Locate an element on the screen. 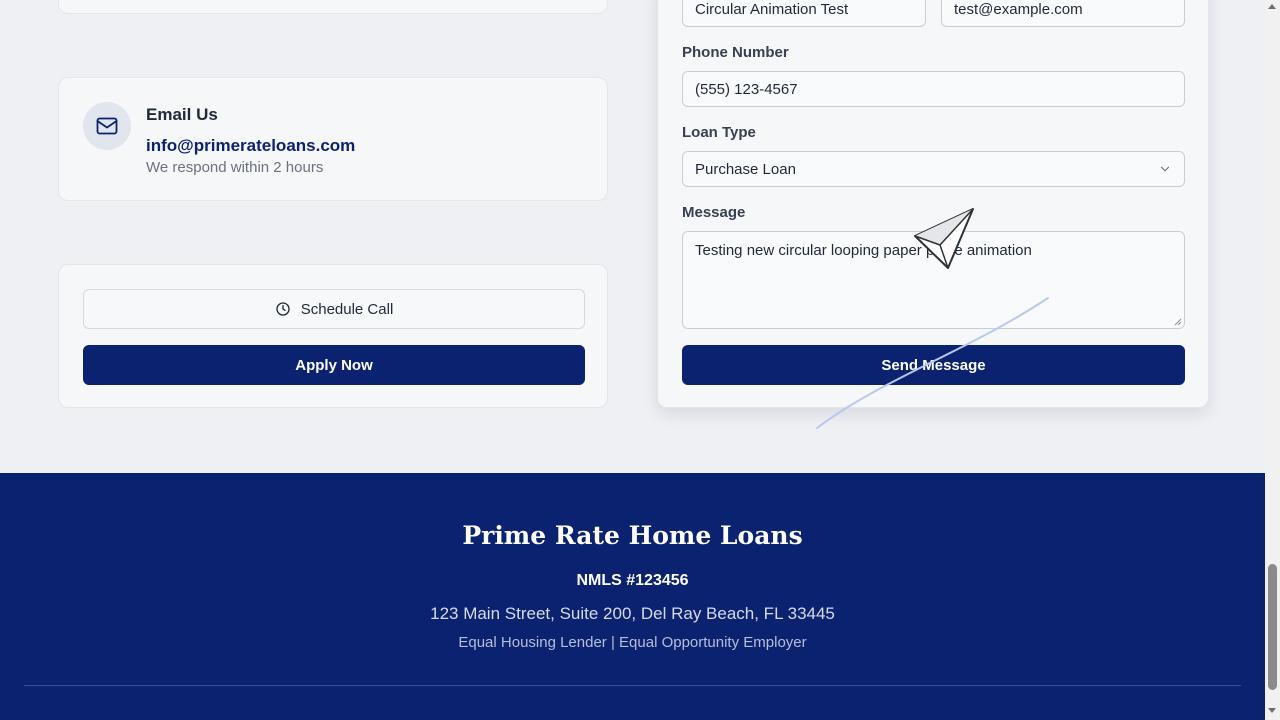  loan-type-label: Loan Type is located at coordinates (719, 132).